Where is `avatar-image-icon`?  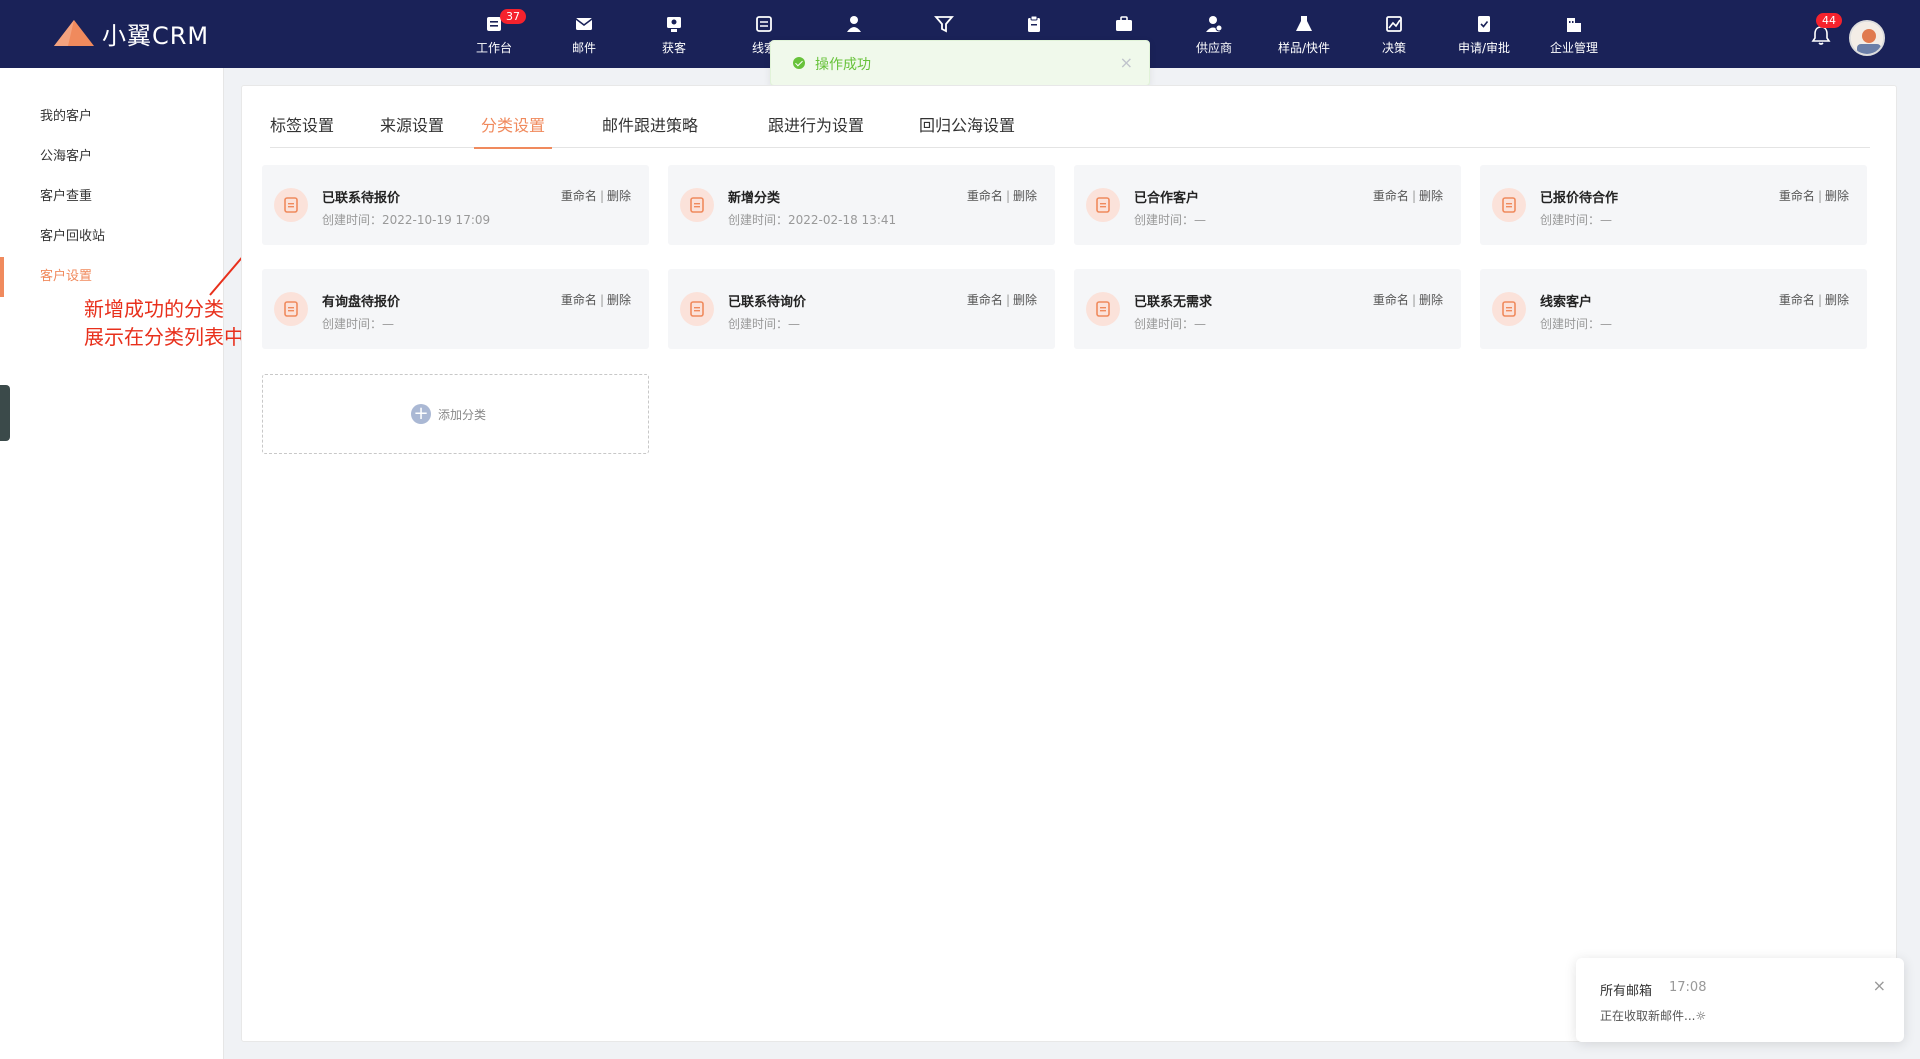
avatar-image-icon is located at coordinates (1867, 38).